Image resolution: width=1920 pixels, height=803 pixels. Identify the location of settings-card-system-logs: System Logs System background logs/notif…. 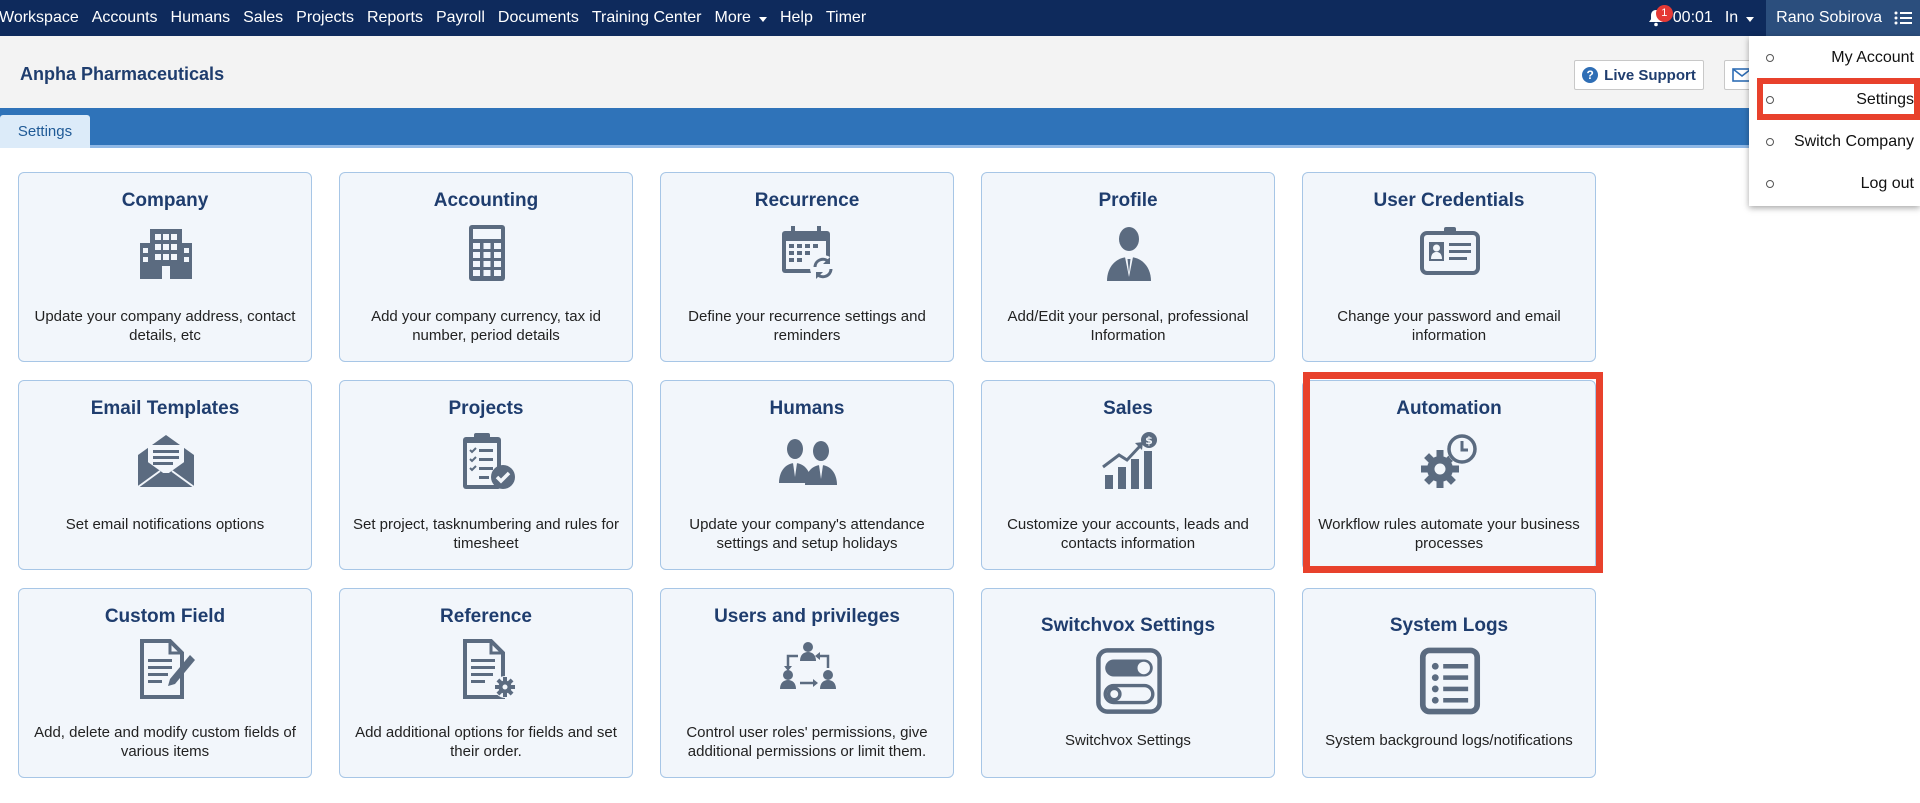
(1449, 683).